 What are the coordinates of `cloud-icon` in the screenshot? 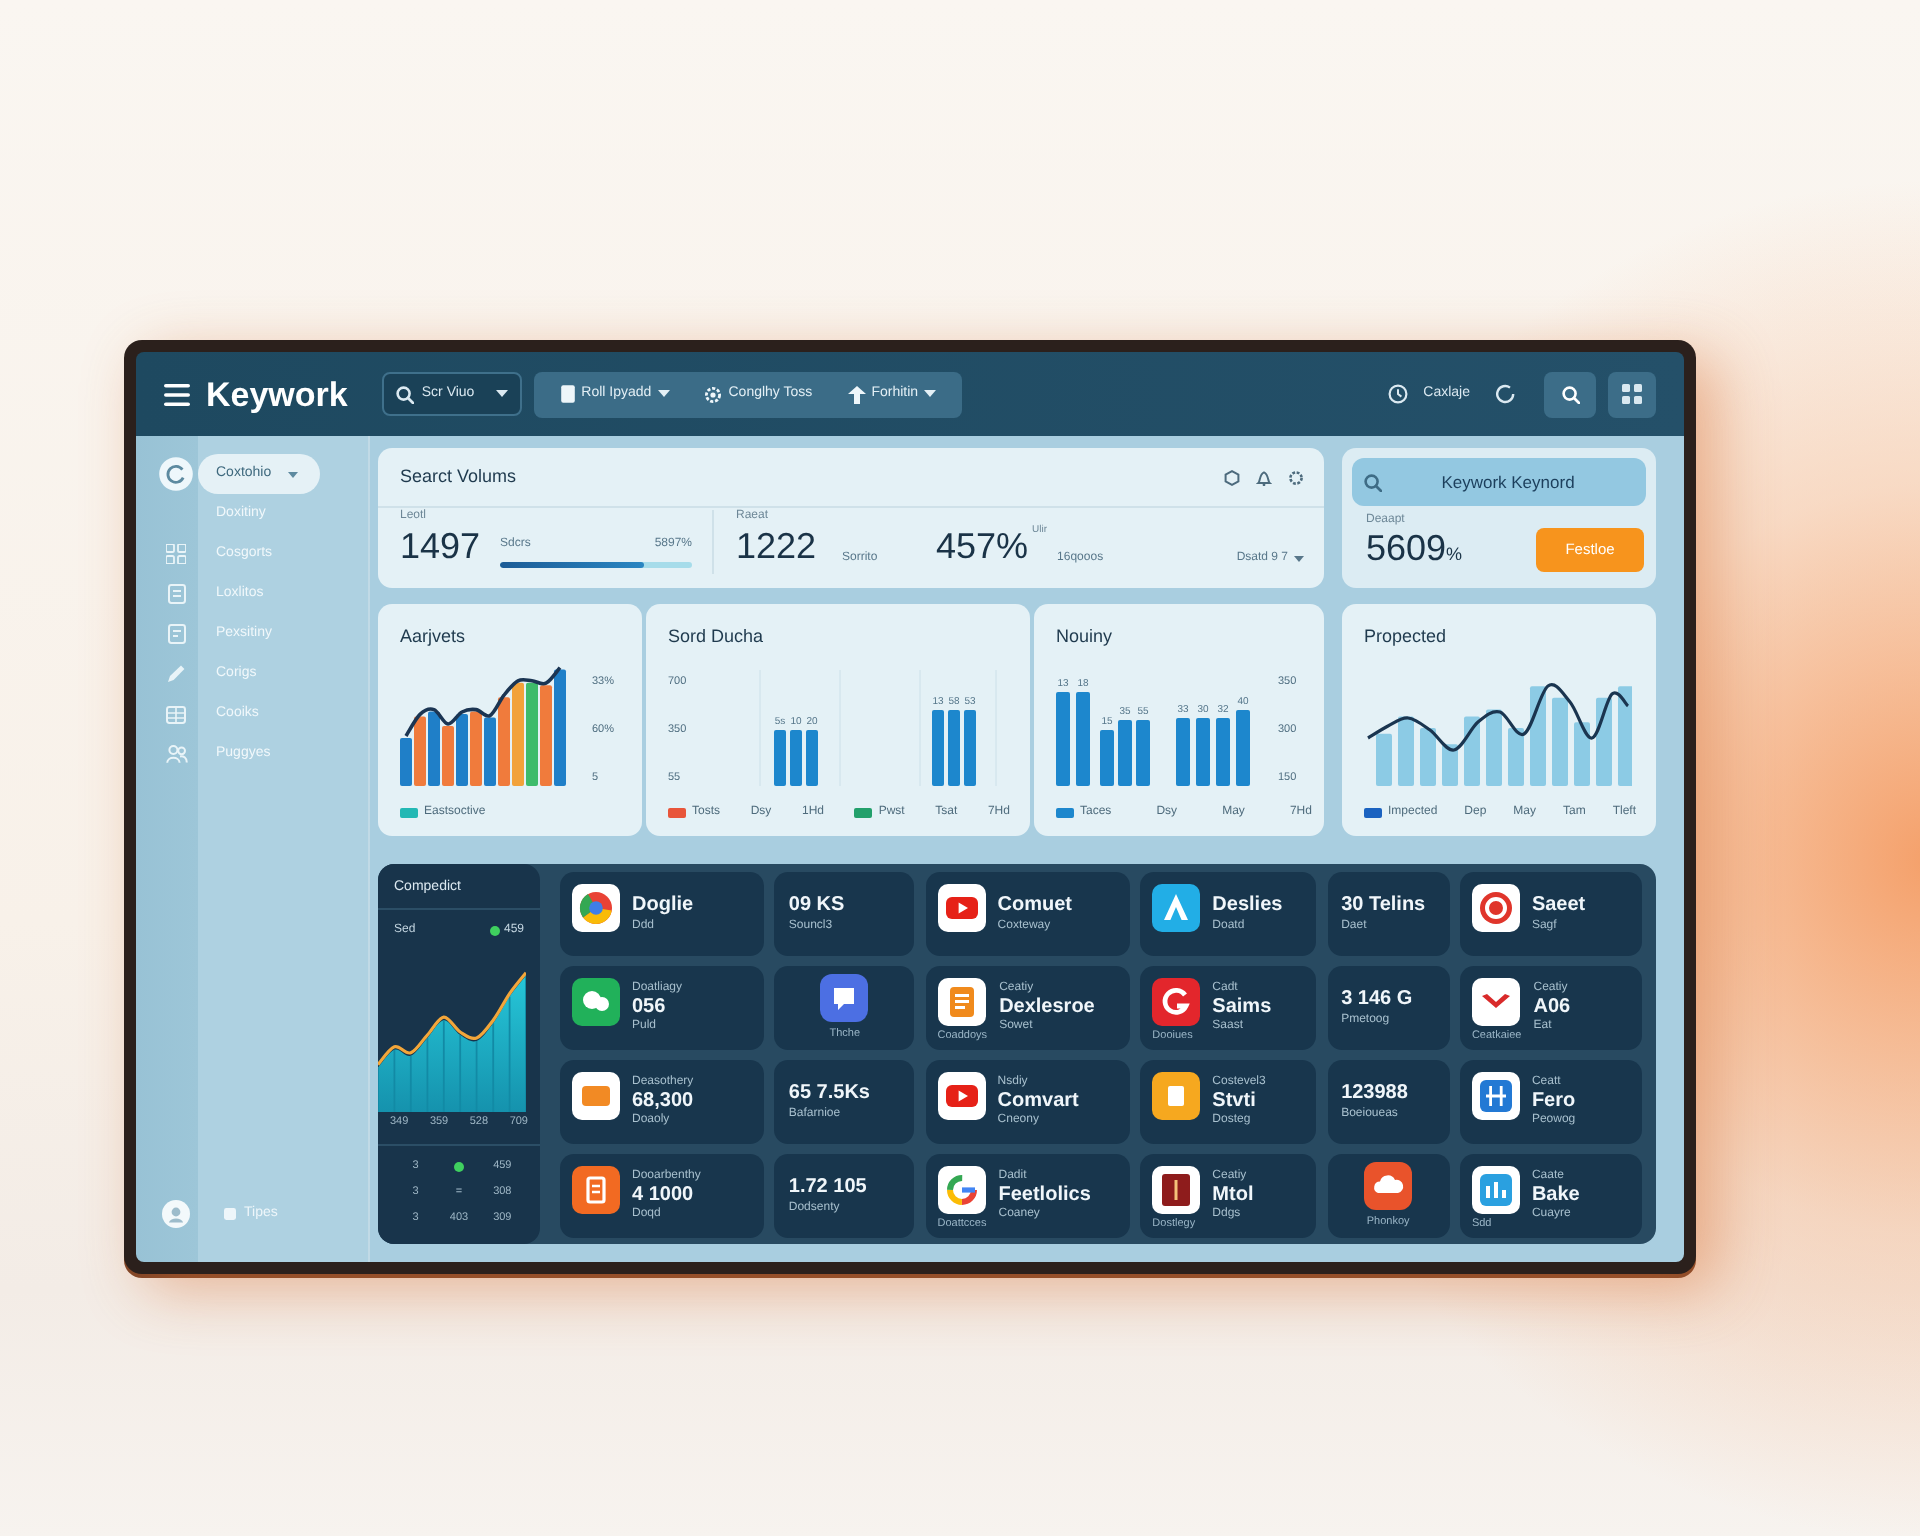 It's located at (1388, 1186).